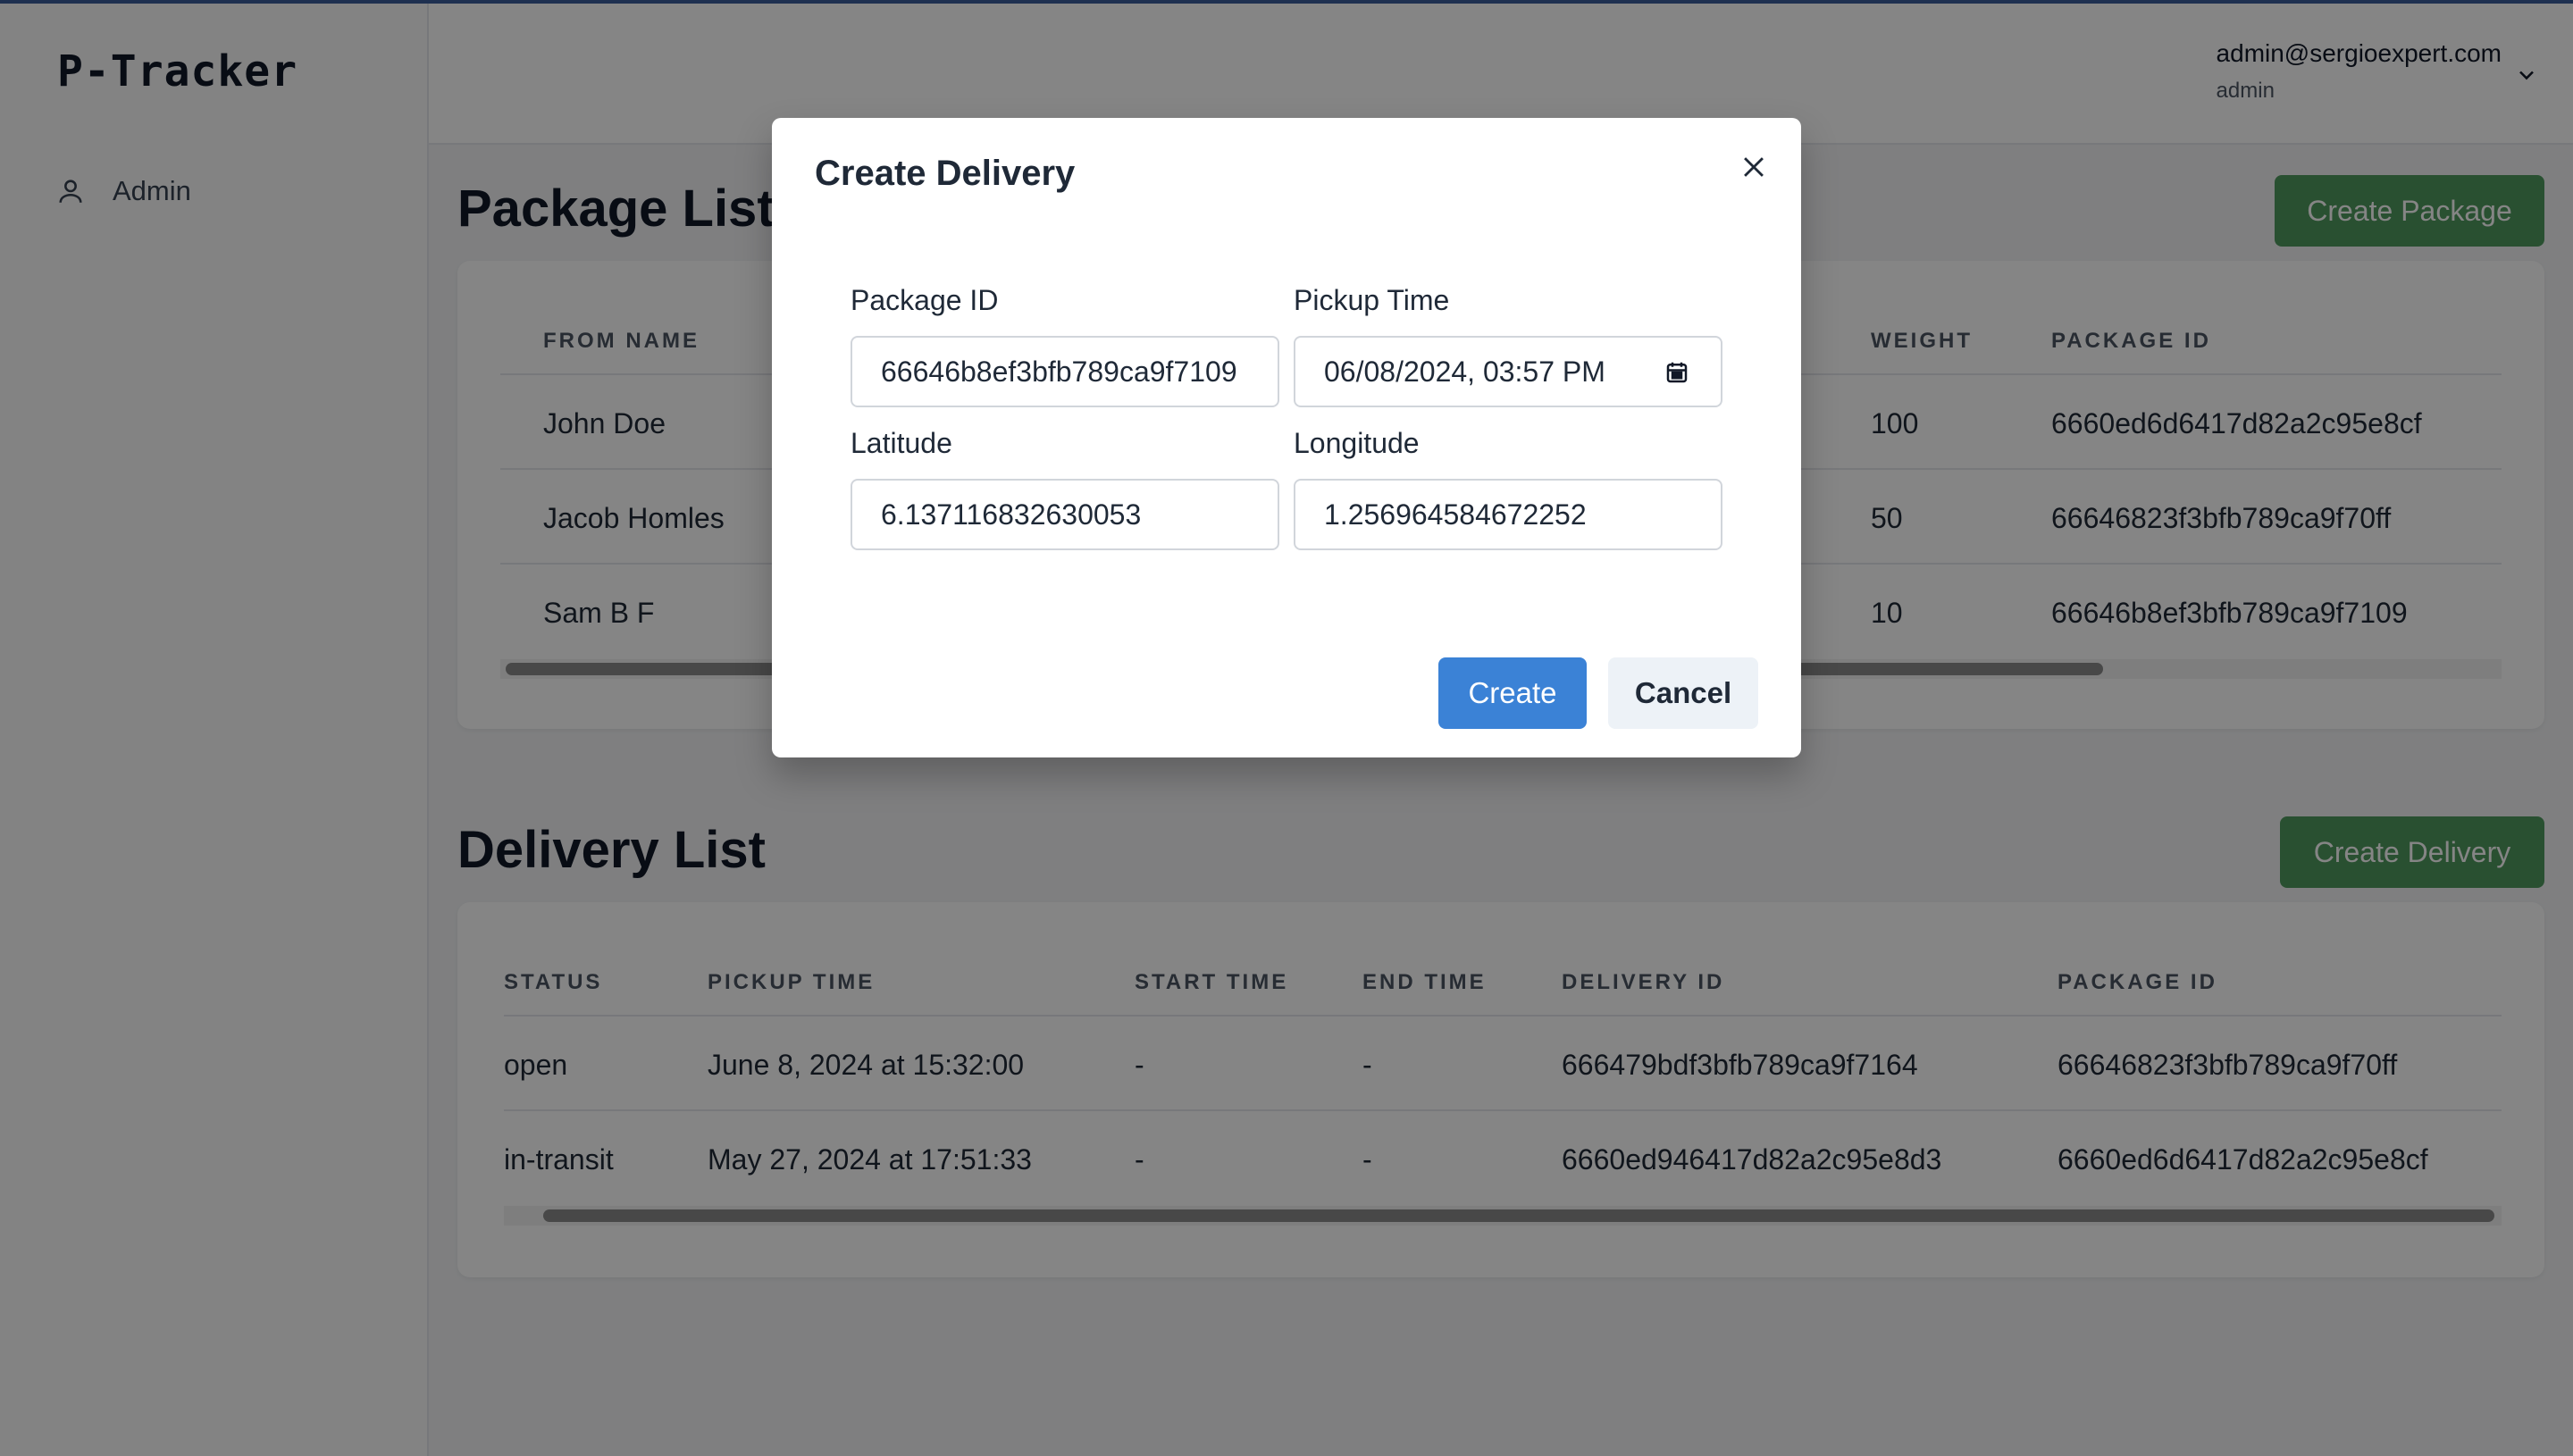 Image resolution: width=2573 pixels, height=1456 pixels. What do you see at coordinates (1065, 514) in the screenshot?
I see `latitude-input: 6.137116832630053` at bounding box center [1065, 514].